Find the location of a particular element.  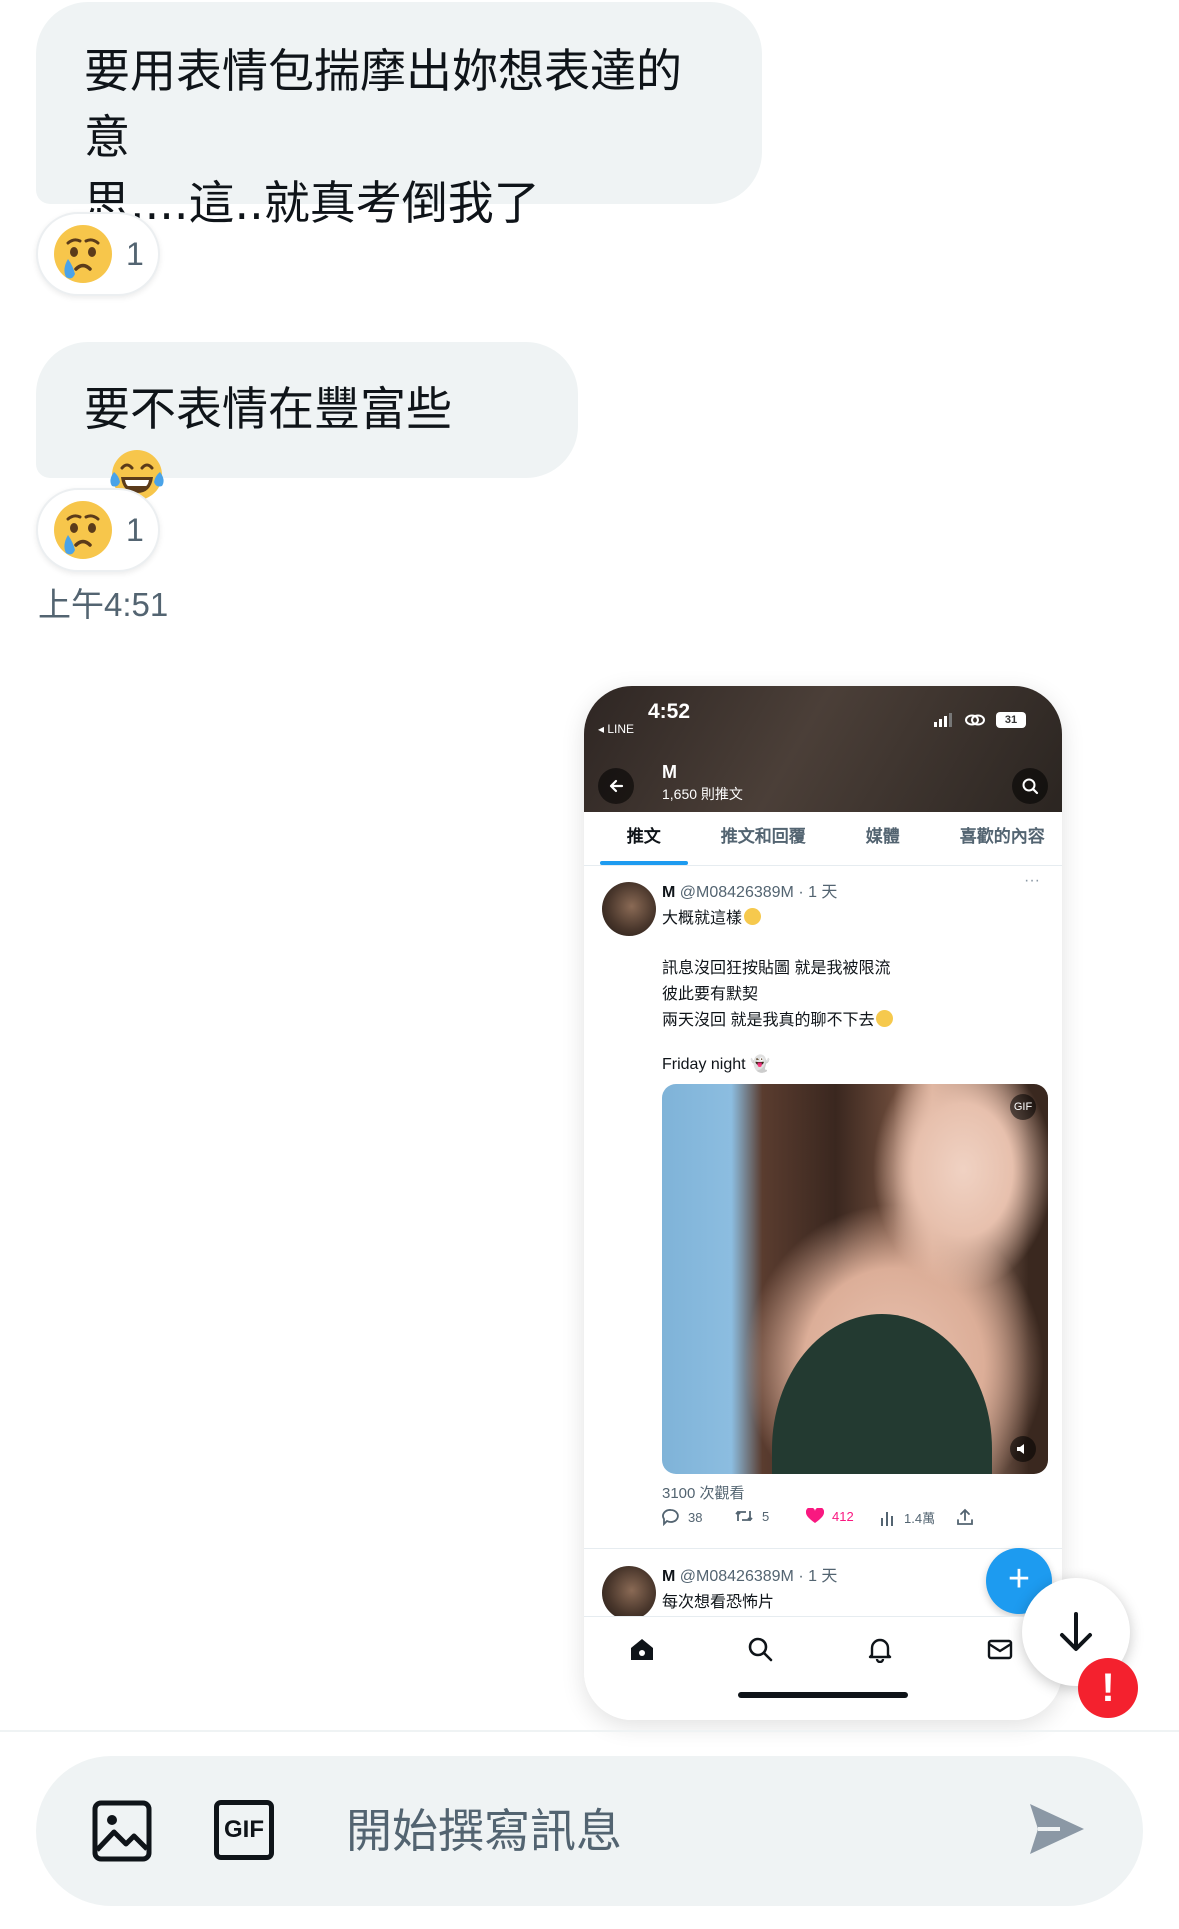

tweet-text-line: 彼此要有默契 is located at coordinates (710, 994).